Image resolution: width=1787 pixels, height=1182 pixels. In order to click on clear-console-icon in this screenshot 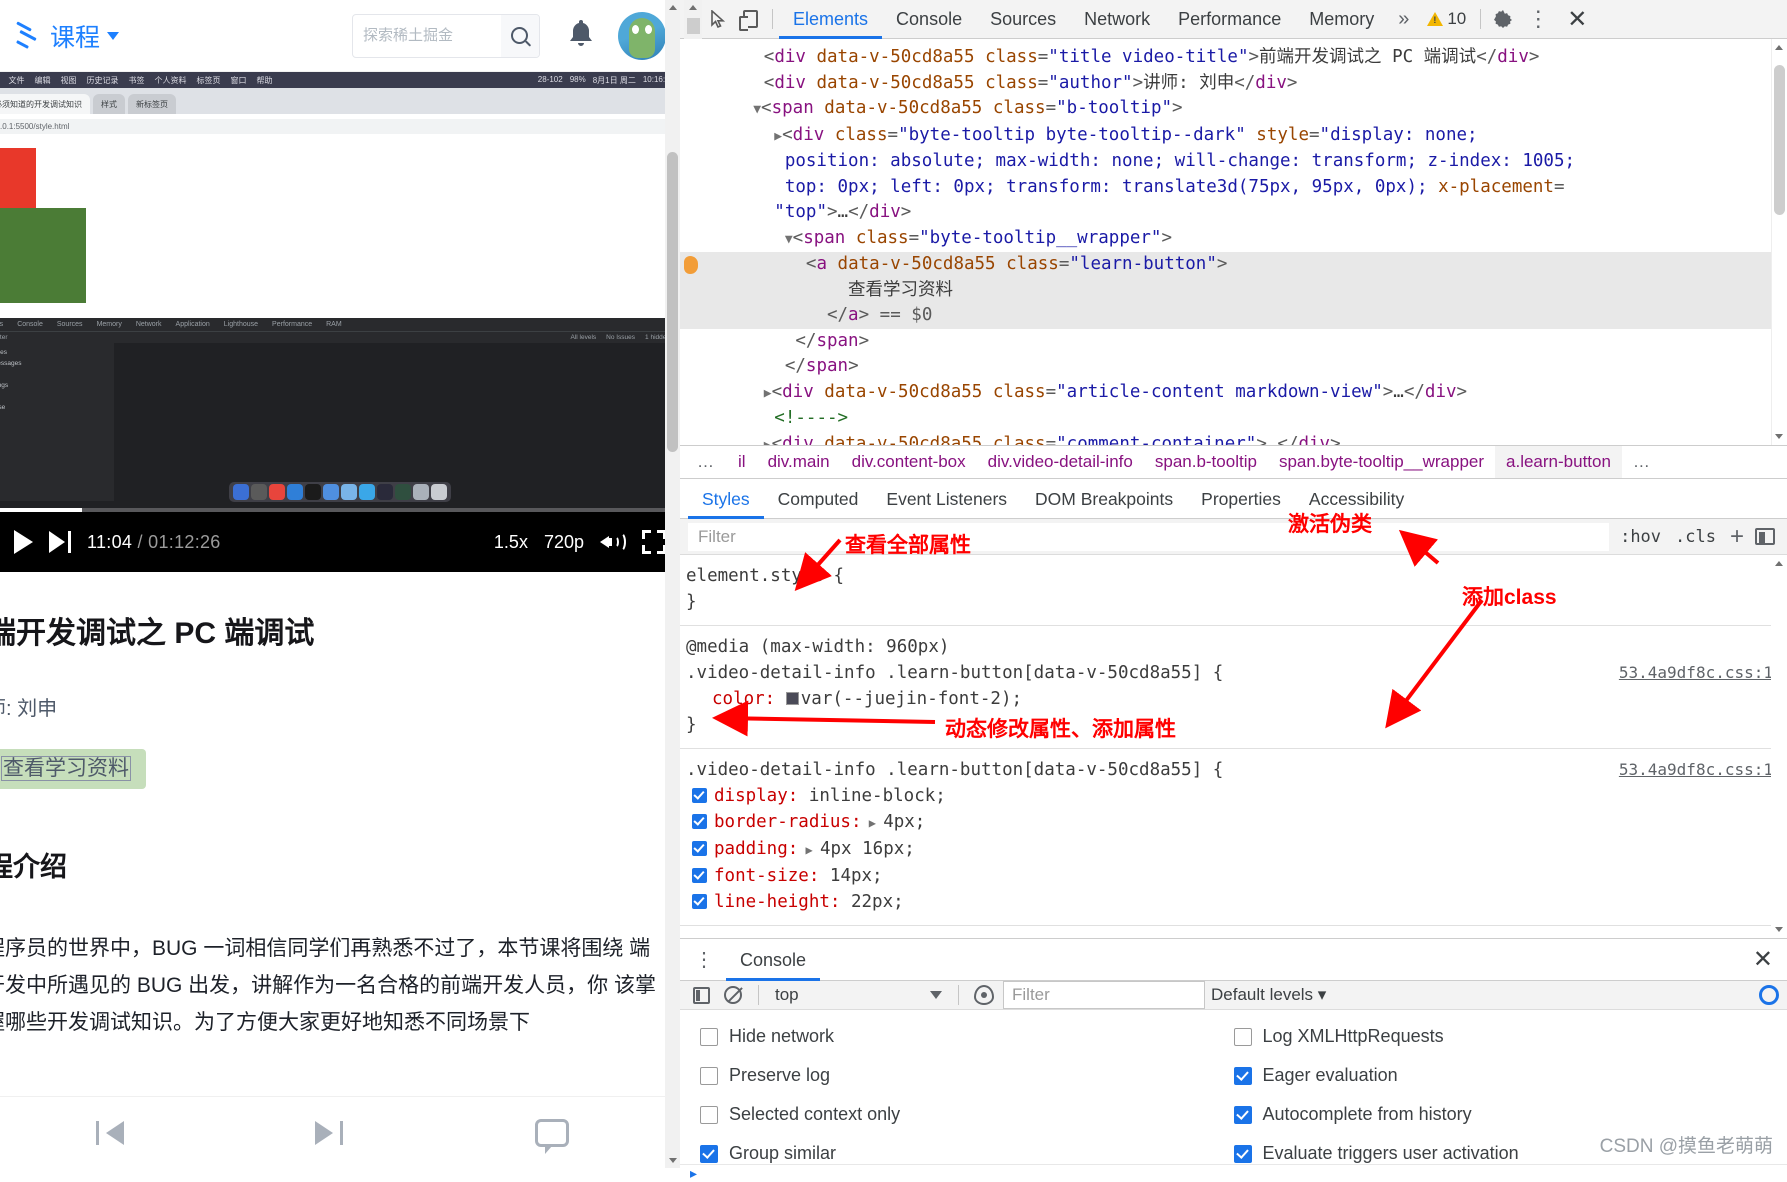, I will do `click(733, 995)`.